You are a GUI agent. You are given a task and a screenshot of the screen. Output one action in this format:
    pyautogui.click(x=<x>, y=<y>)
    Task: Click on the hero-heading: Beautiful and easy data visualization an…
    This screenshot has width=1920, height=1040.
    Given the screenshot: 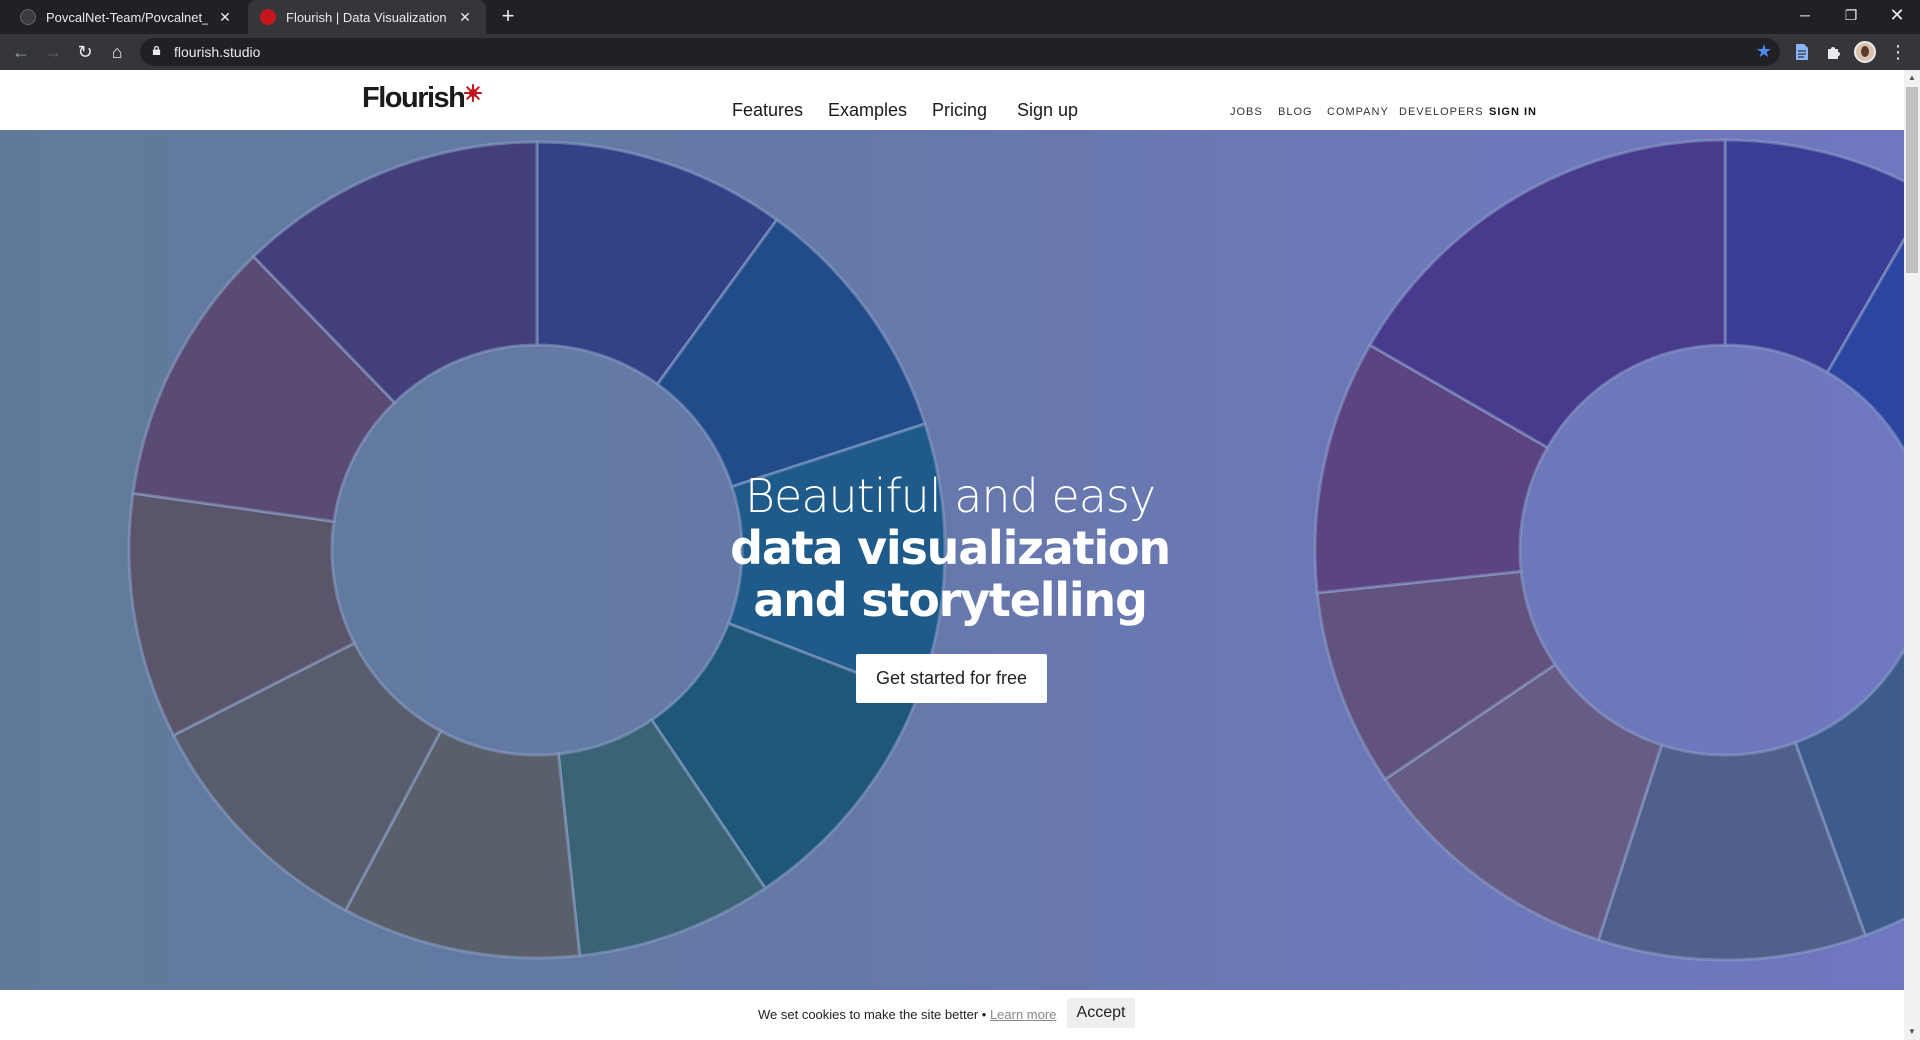 What is the action you would take?
    pyautogui.click(x=950, y=548)
    